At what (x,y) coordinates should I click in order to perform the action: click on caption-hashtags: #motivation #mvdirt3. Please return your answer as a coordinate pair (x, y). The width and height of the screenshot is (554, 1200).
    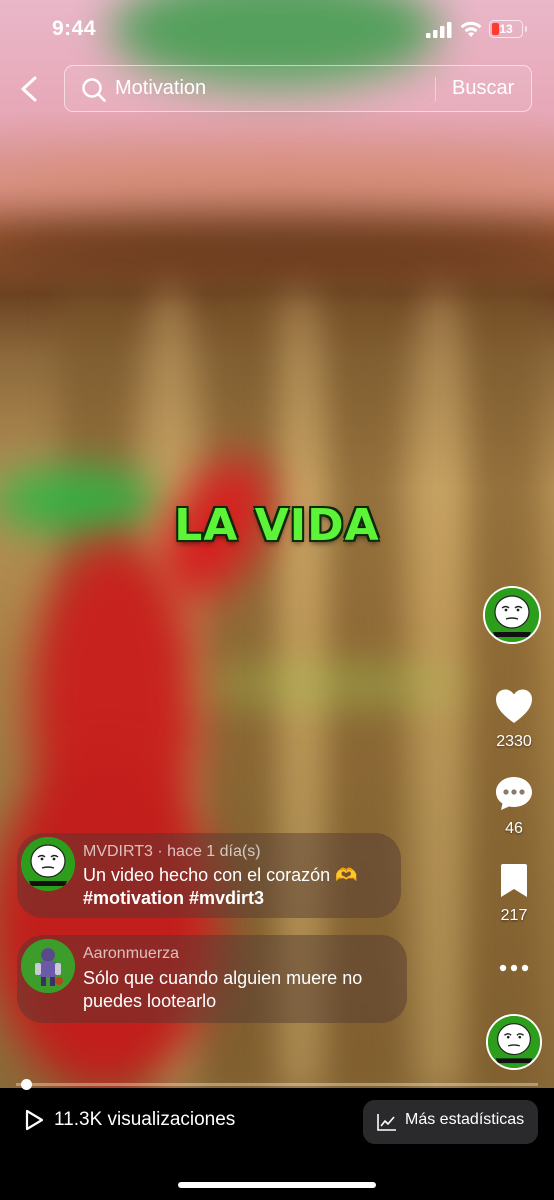
    Looking at the image, I should click on (173, 898).